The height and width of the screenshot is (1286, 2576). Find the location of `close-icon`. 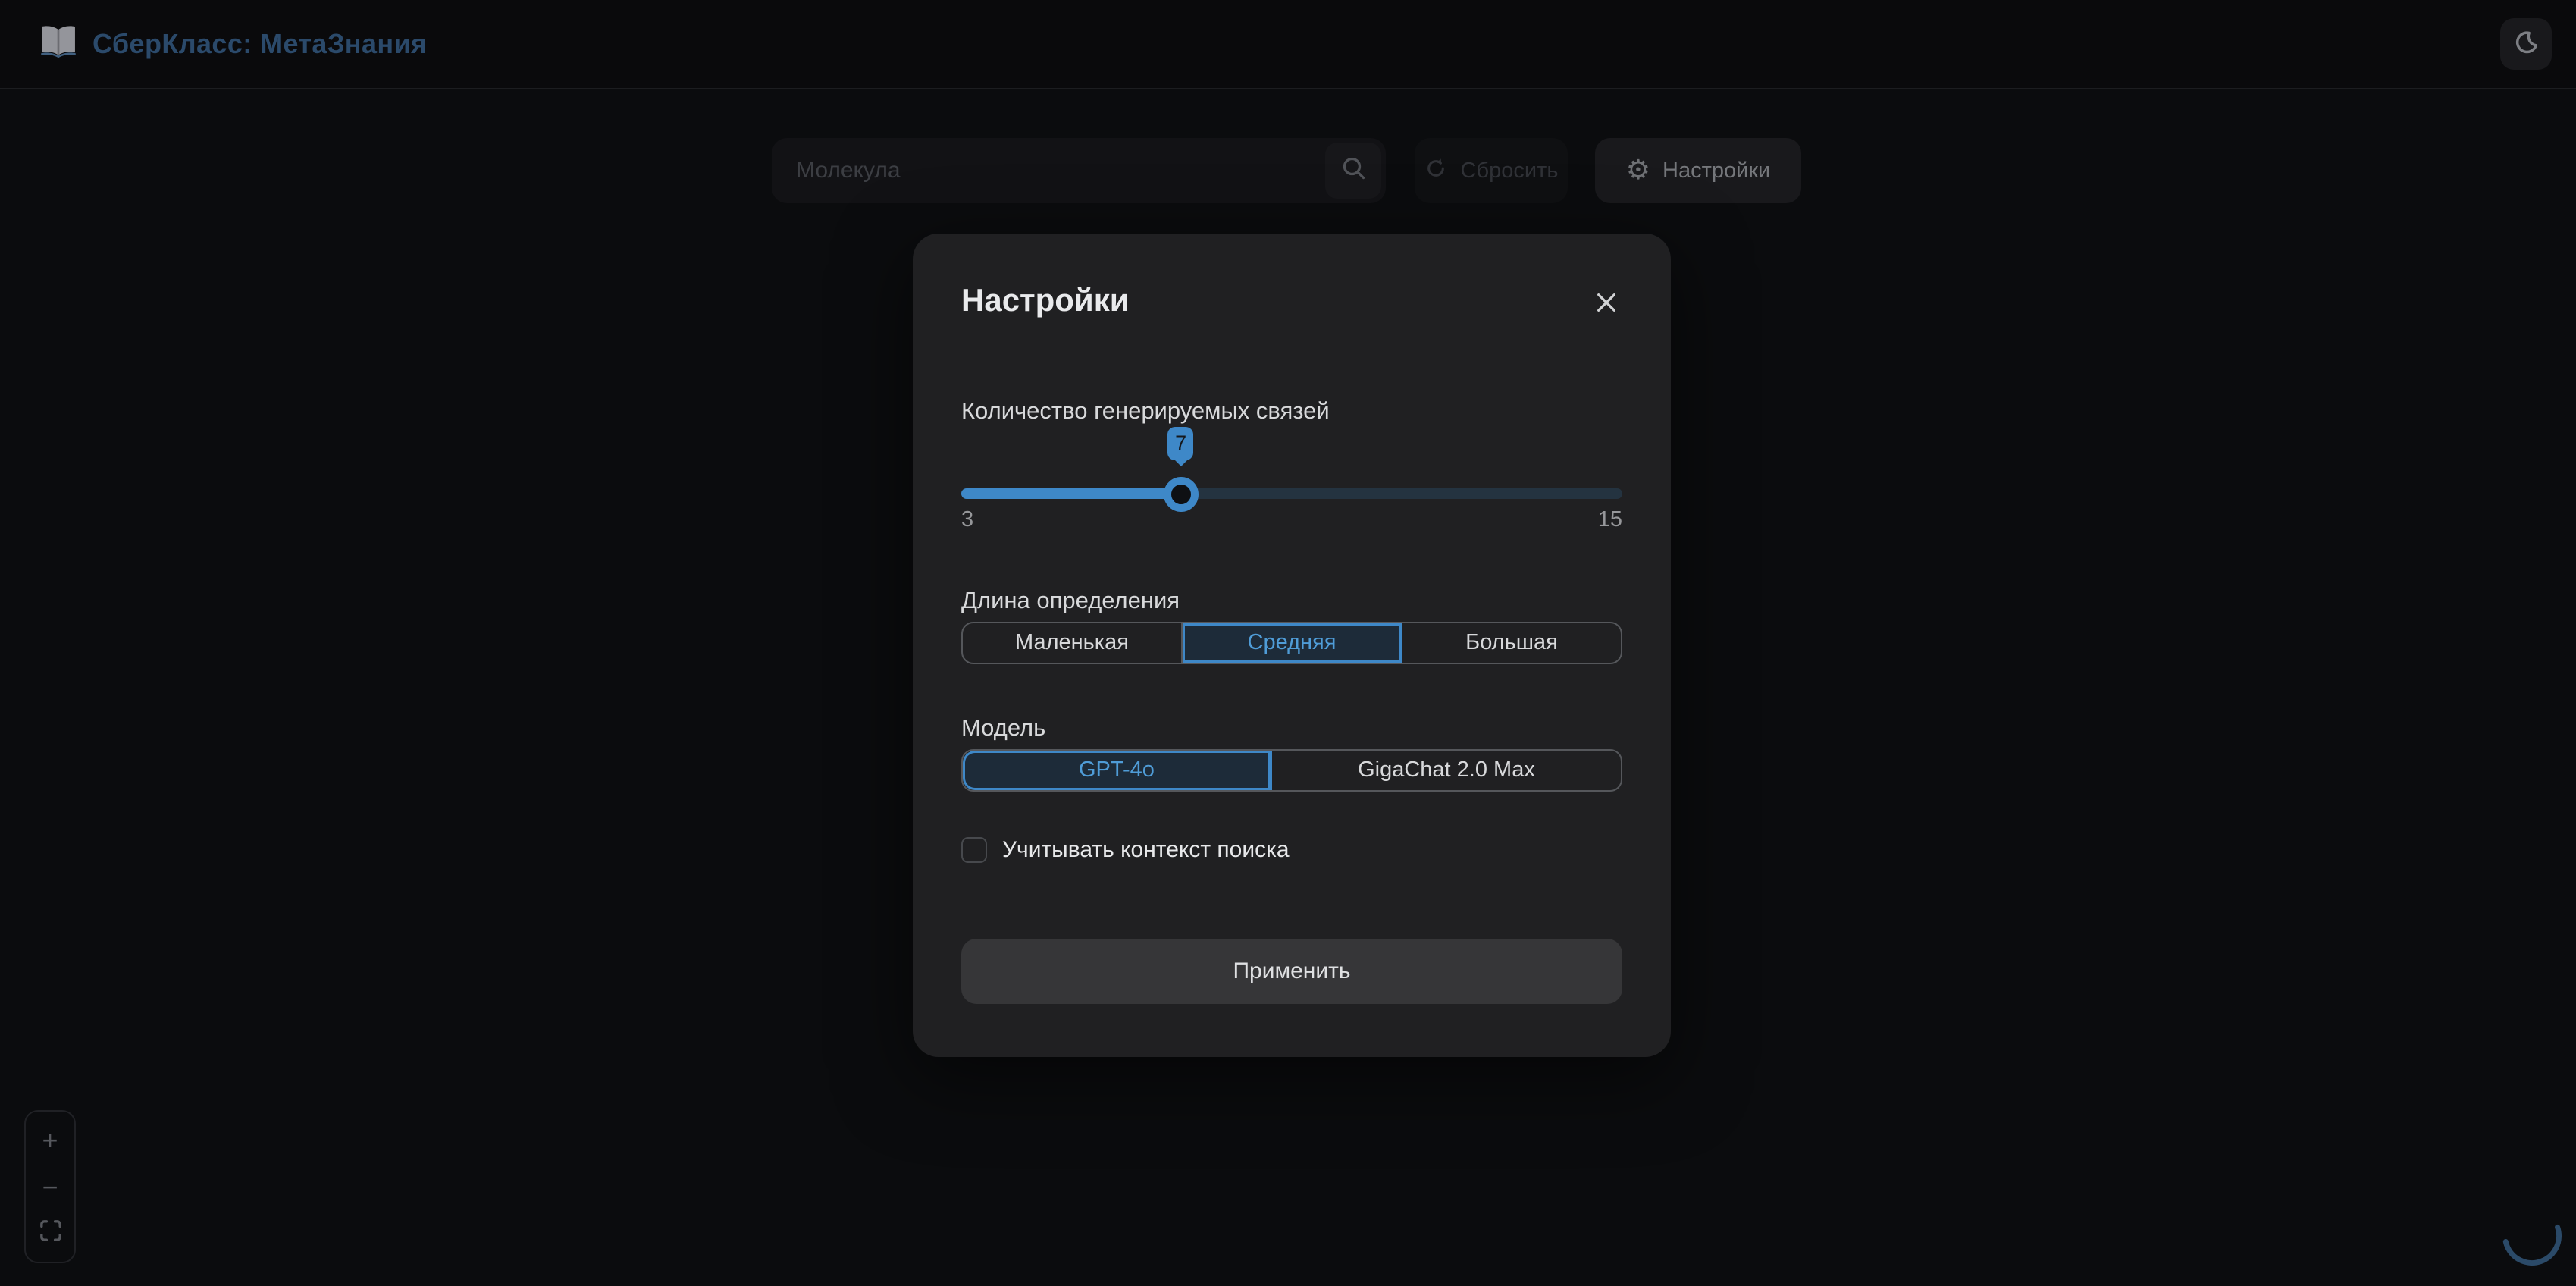

close-icon is located at coordinates (1605, 305).